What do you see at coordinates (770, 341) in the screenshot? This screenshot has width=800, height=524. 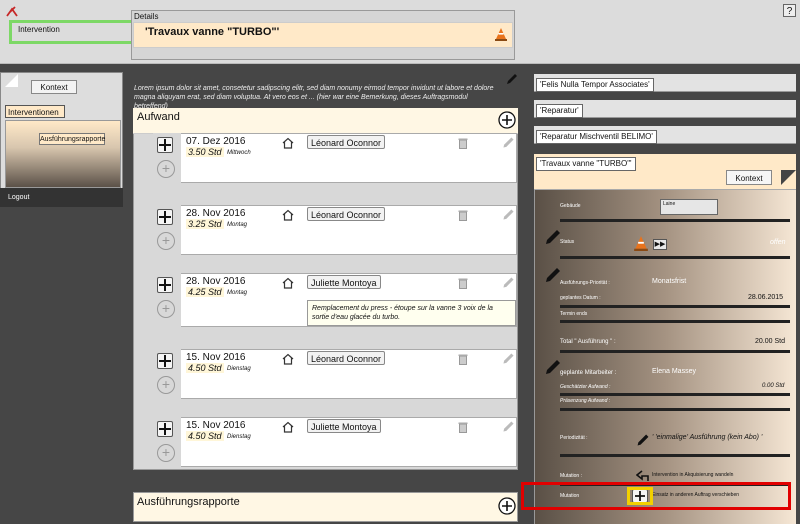 I see `total-value: 20.00 Std` at bounding box center [770, 341].